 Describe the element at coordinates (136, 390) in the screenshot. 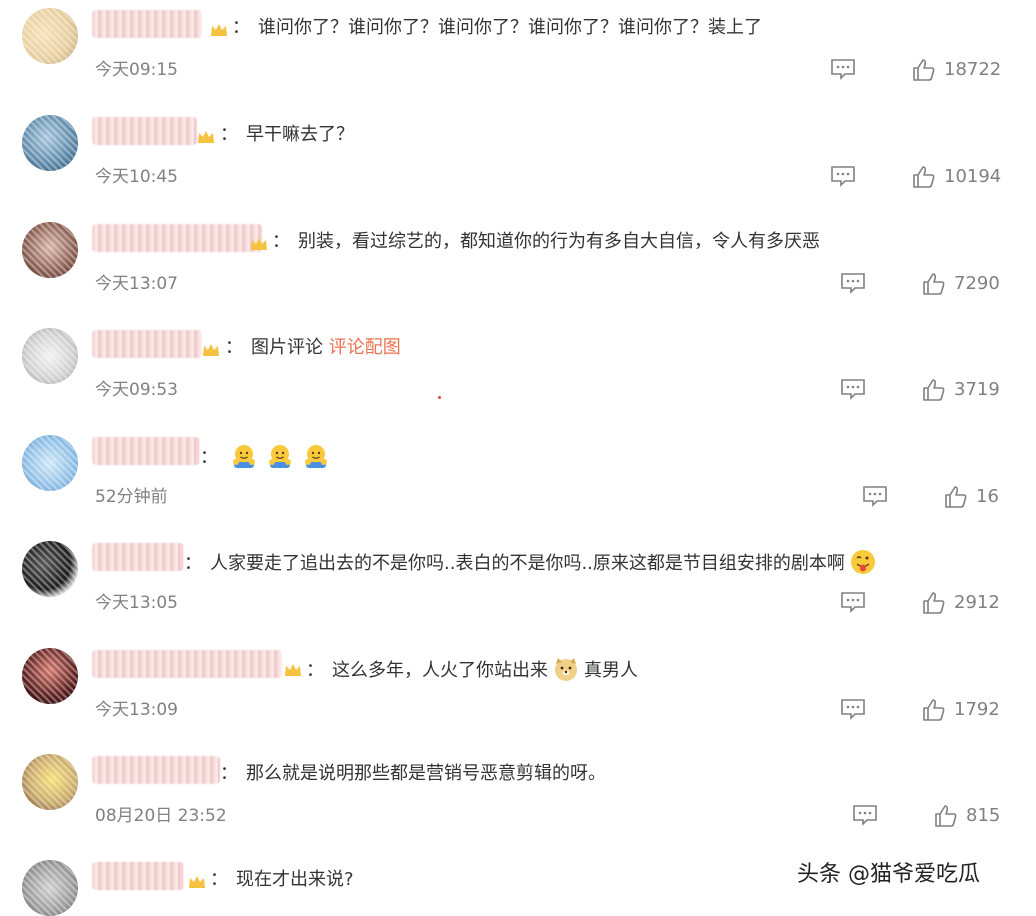

I see `comment-time: 今天09:53` at that location.